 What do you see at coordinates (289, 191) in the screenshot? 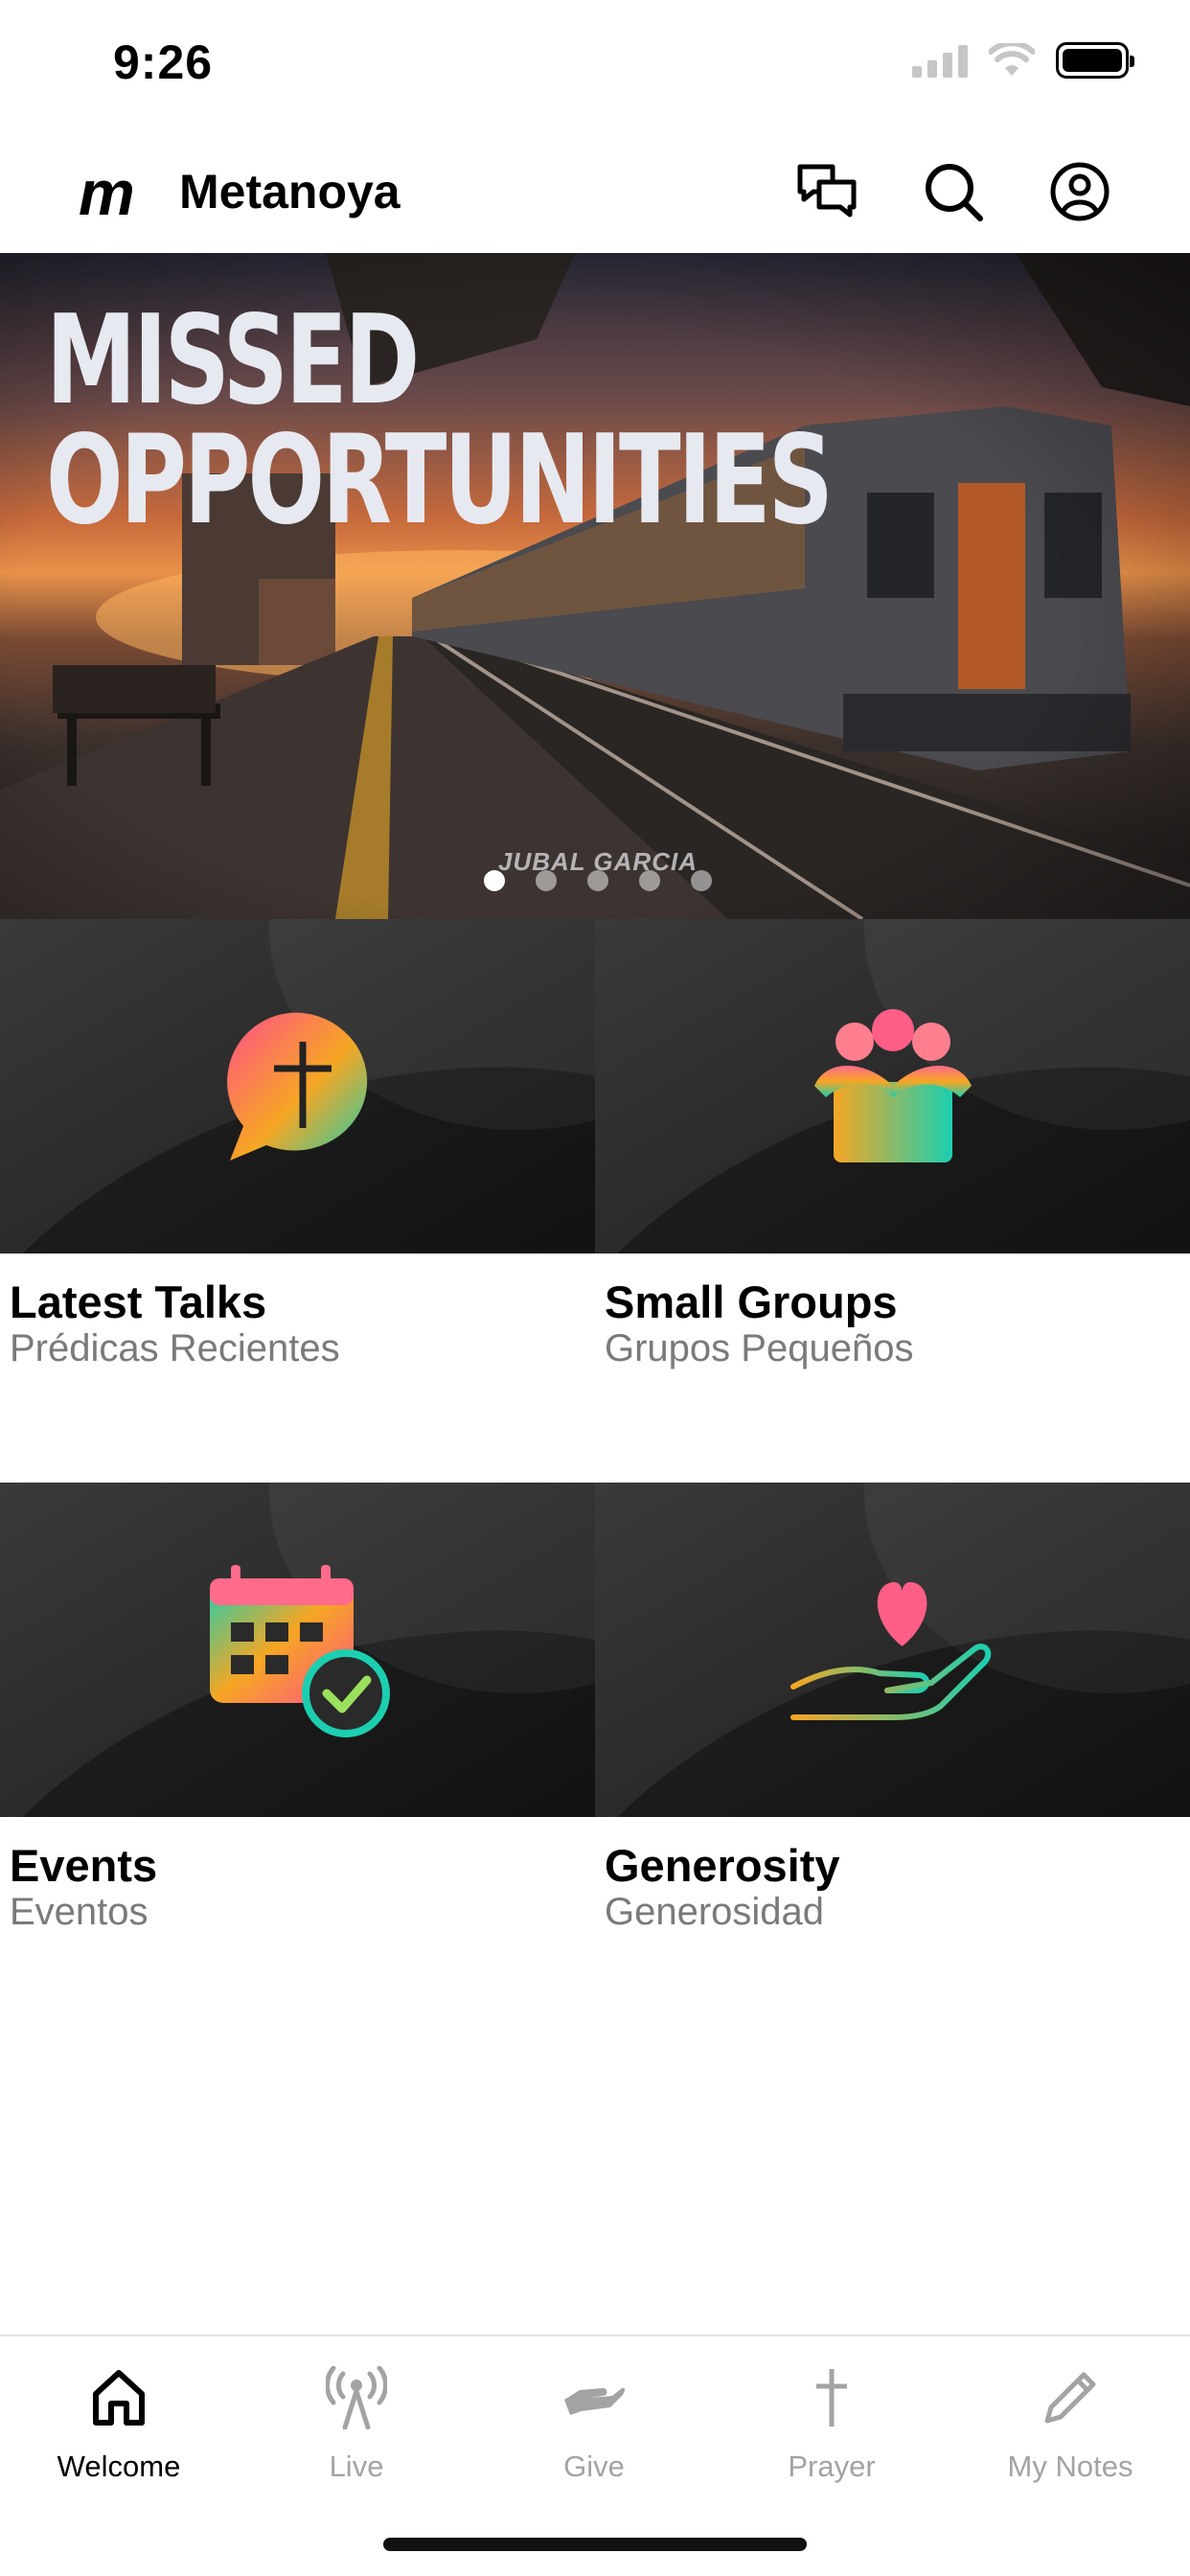
I see `app-title: Metanoya` at bounding box center [289, 191].